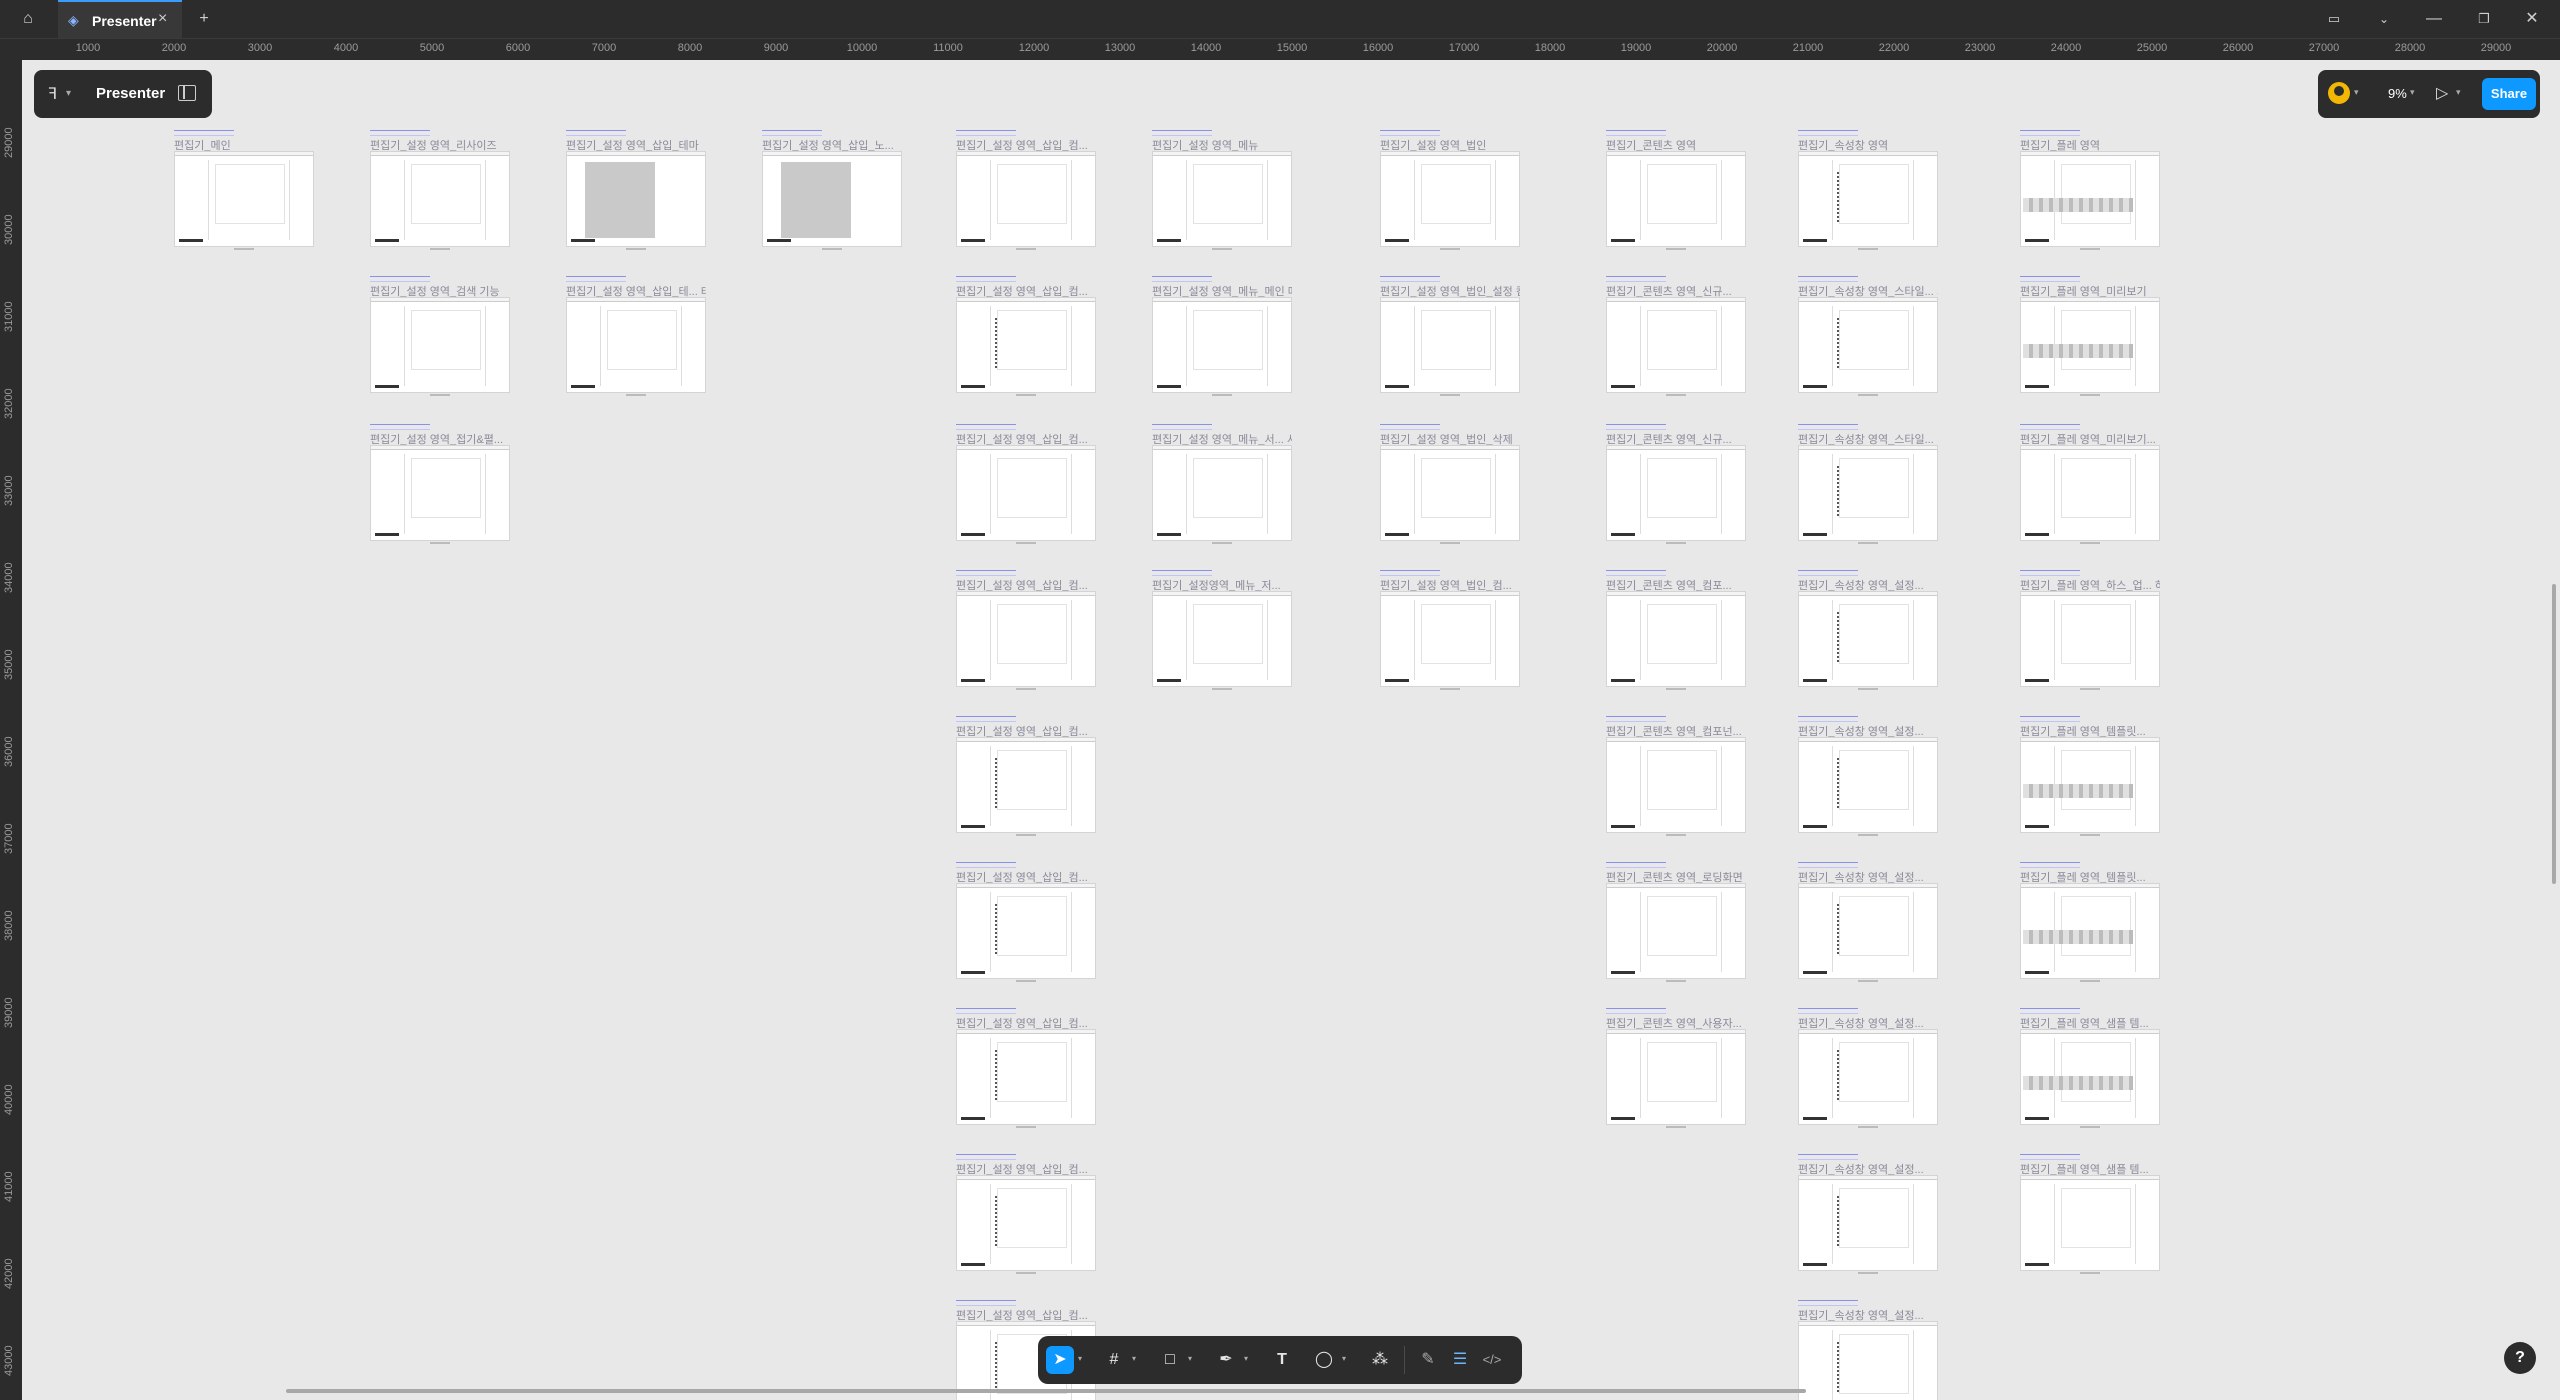  I want to click on notification-icon: ▭, so click(2334, 19).